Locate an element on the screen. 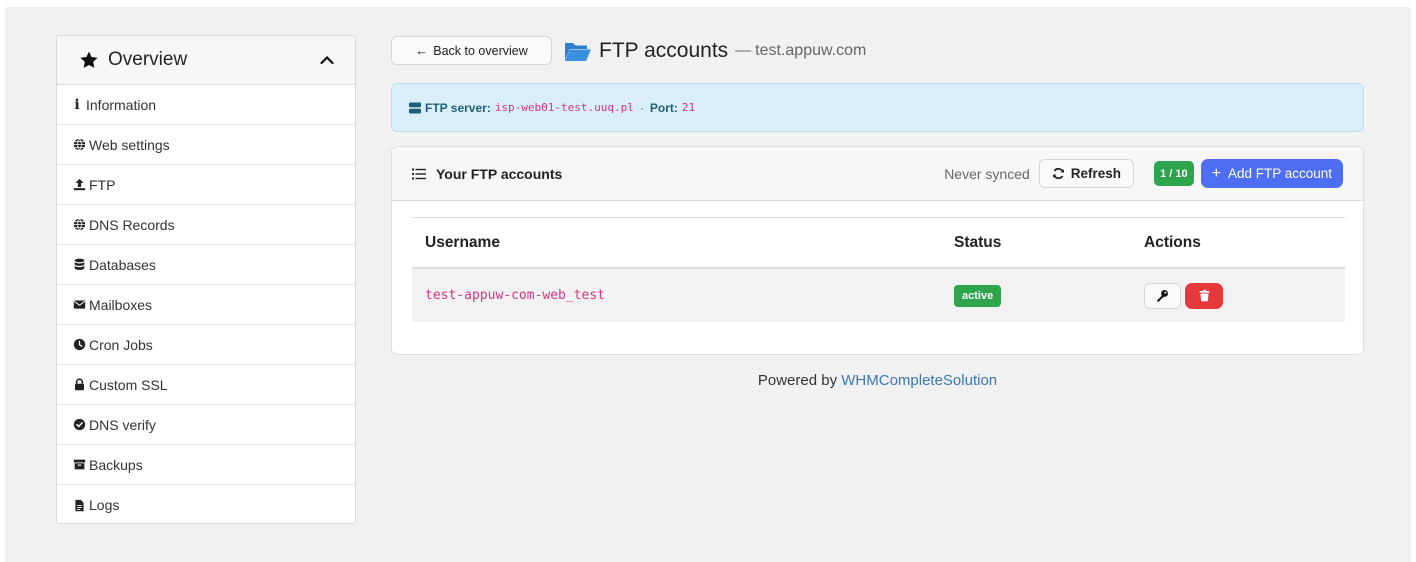 This screenshot has width=1416, height=562. database-icon is located at coordinates (79, 264).